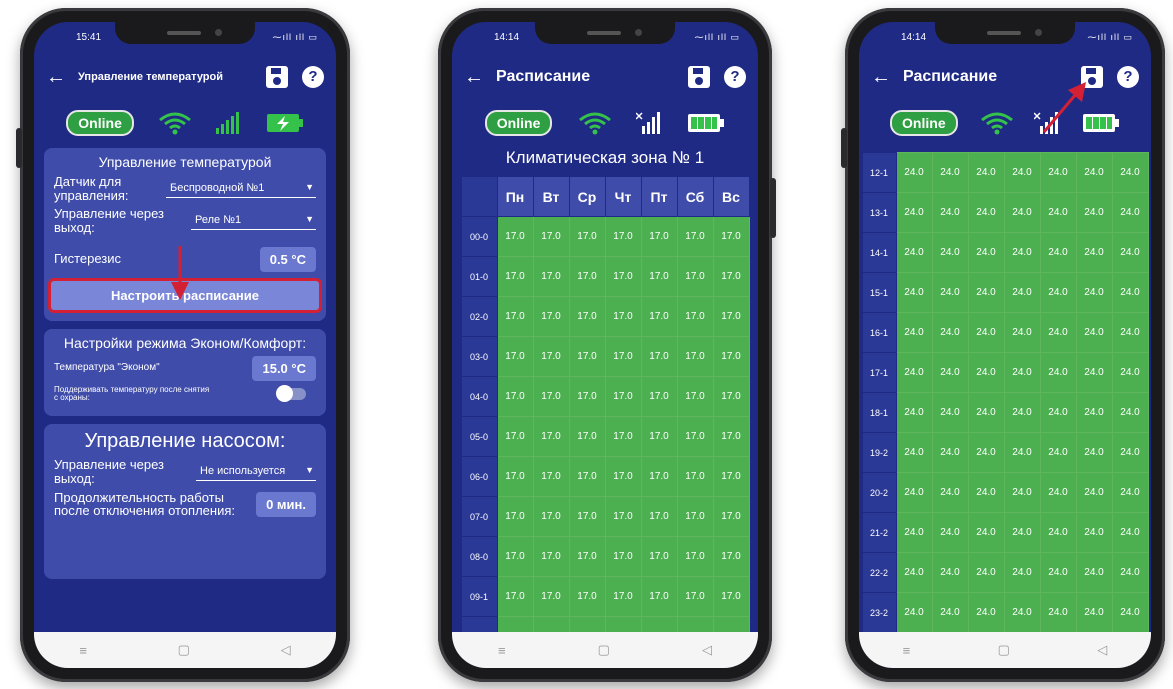 Image resolution: width=1173 pixels, height=689 pixels. Describe the element at coordinates (287, 259) in the screenshot. I see `hysteresis-value: 0.5 °C` at that location.